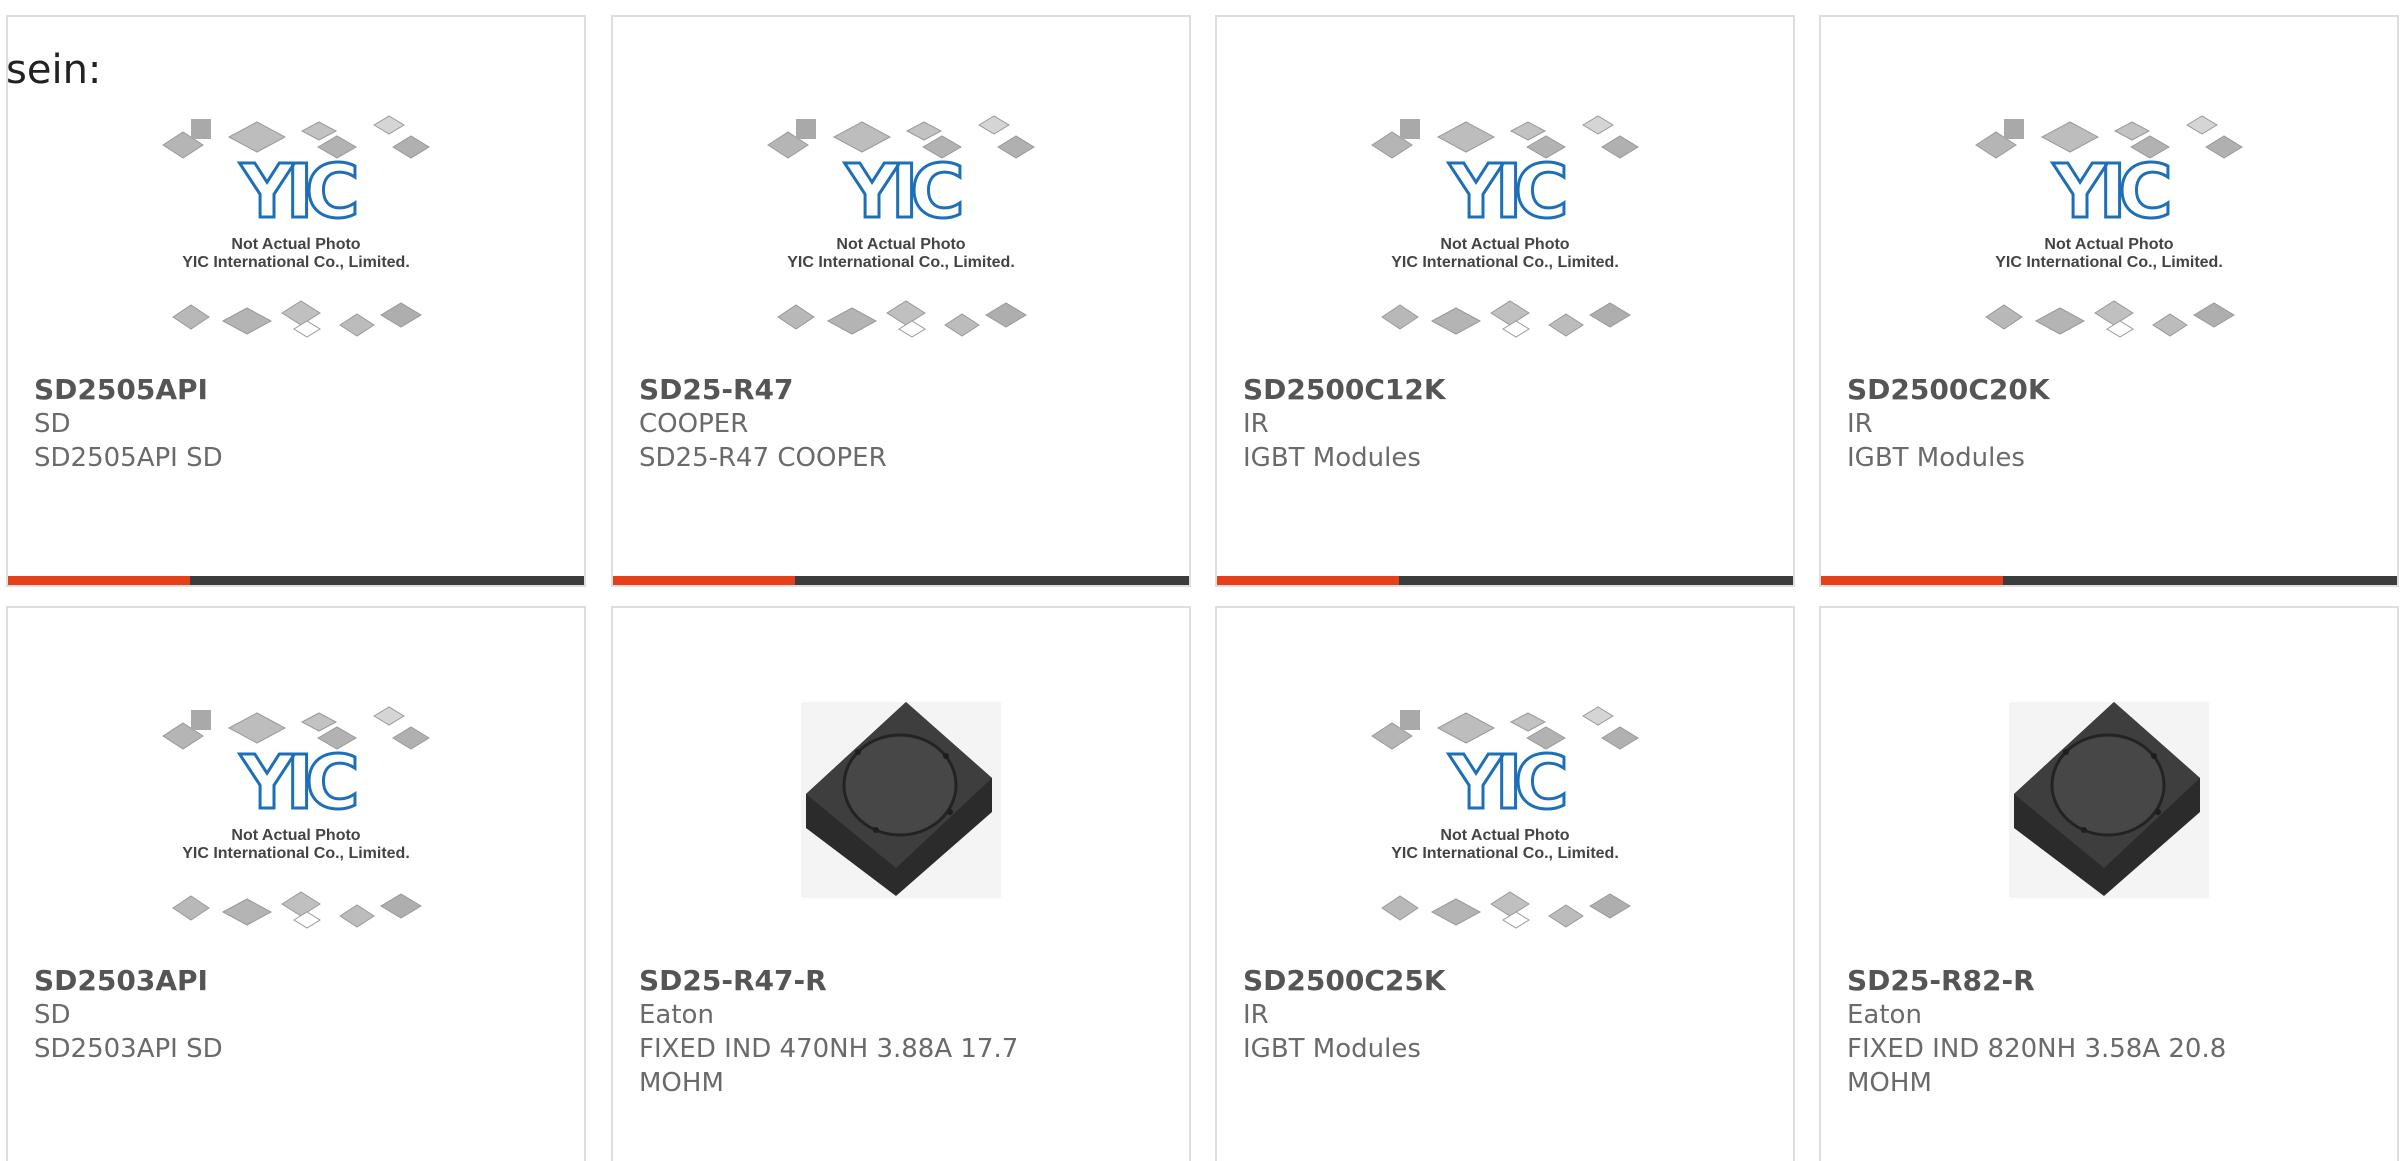  Describe the element at coordinates (128, 458) in the screenshot. I see `product-description: SD2505API SD` at that location.